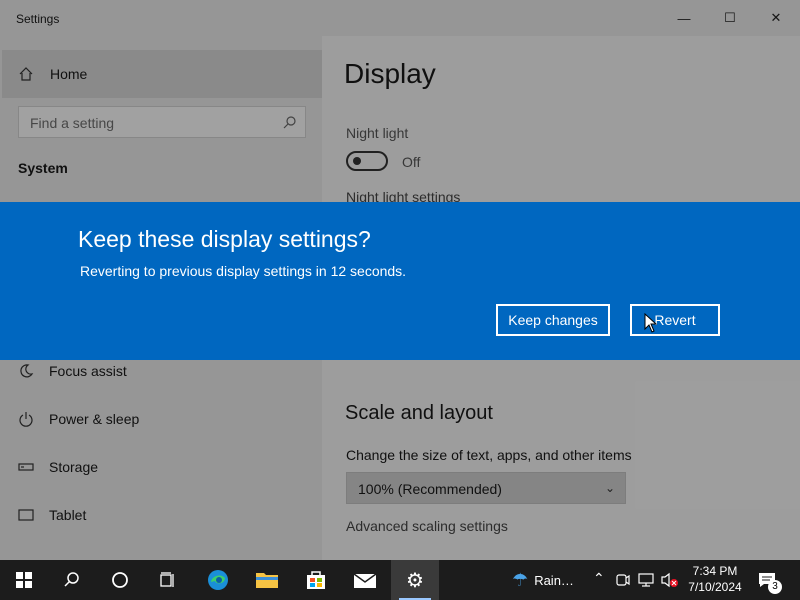  What do you see at coordinates (520, 579) in the screenshot?
I see `umbrella-icon: ☂` at bounding box center [520, 579].